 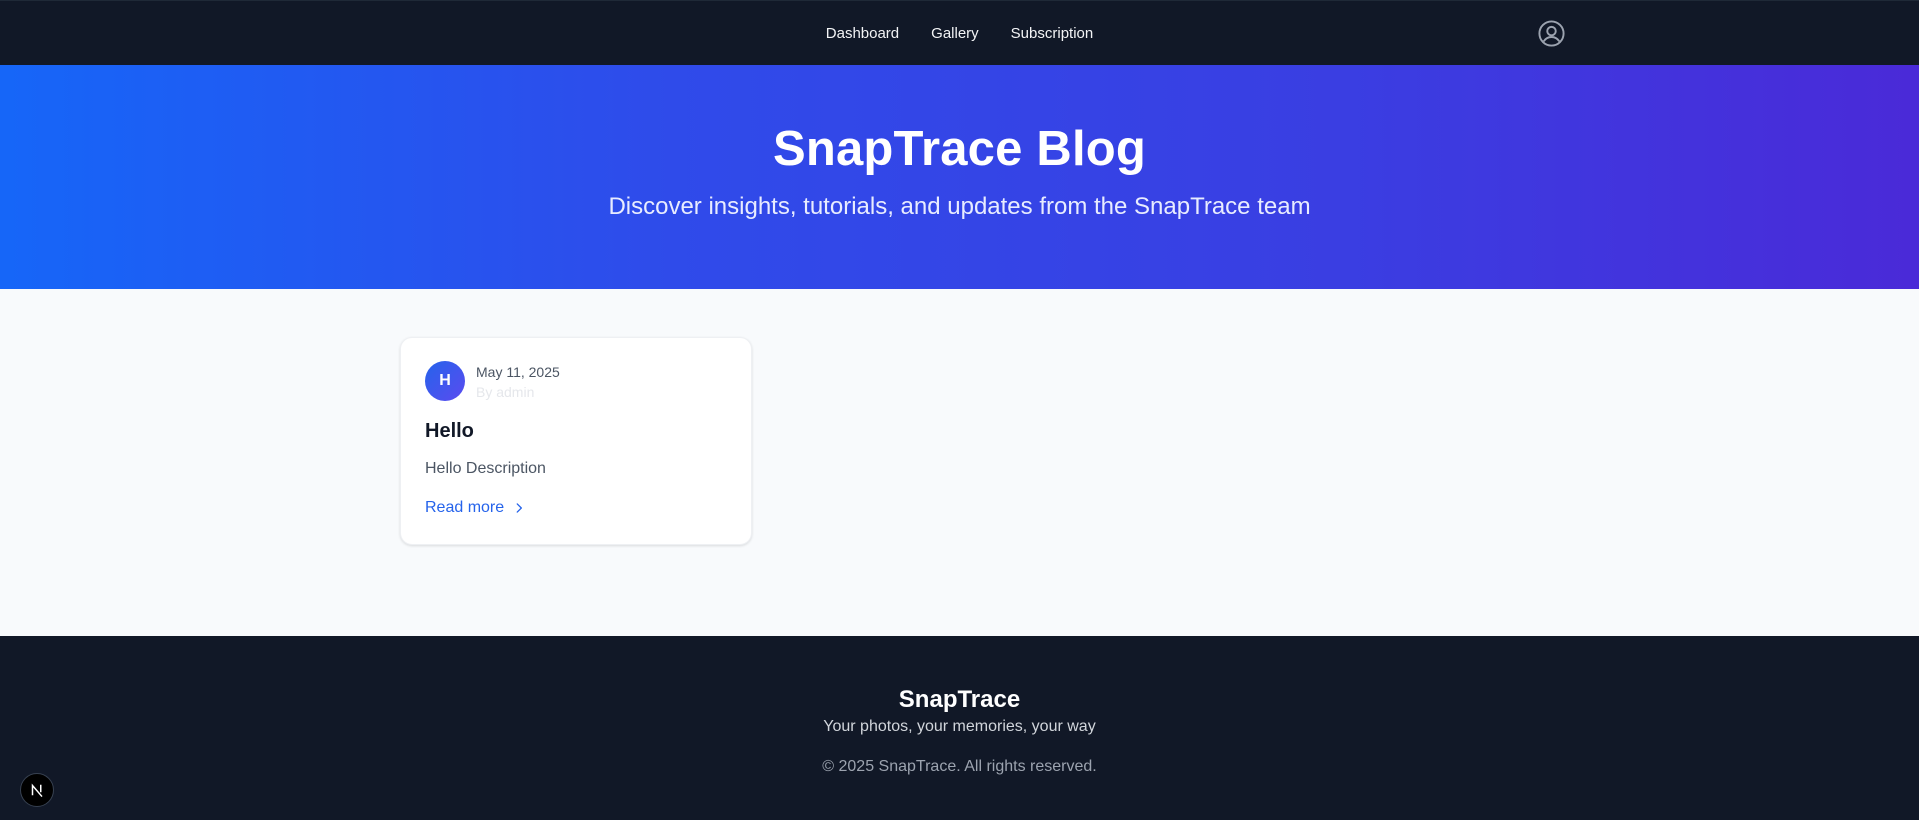 I want to click on post-description: Hello Description, so click(x=485, y=468).